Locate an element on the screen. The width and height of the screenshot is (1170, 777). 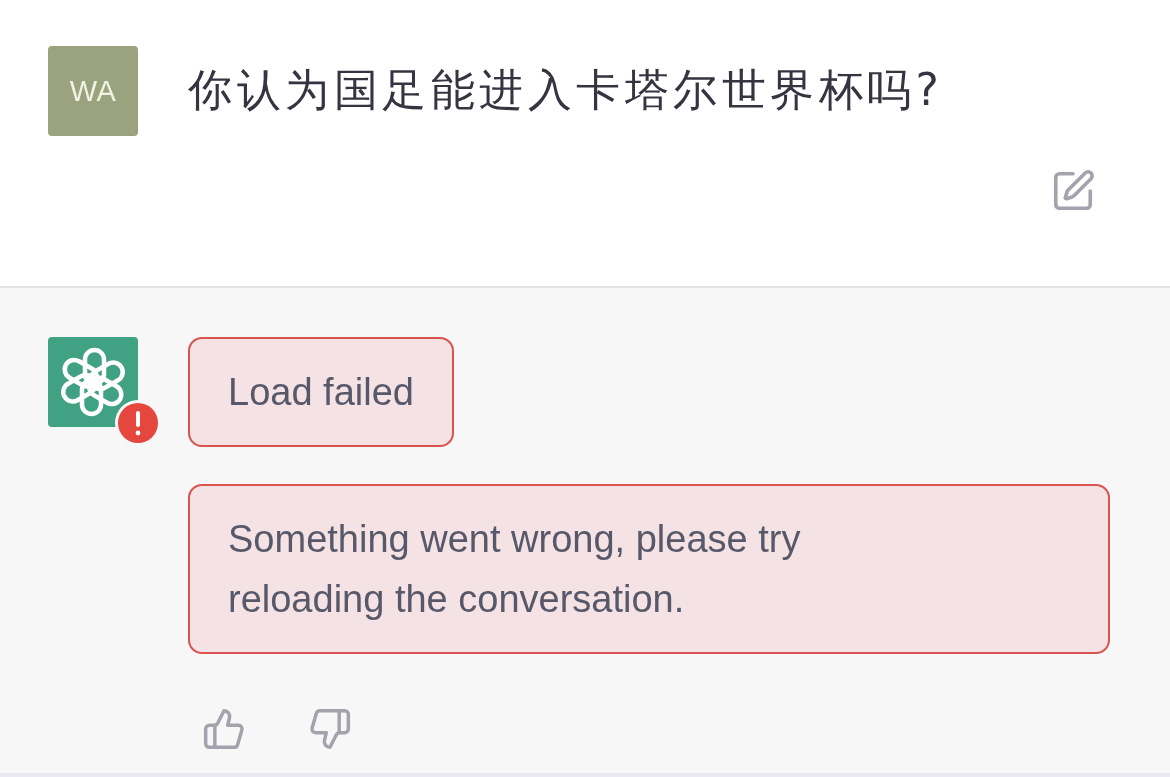
user-avatar: WA is located at coordinates (93, 91).